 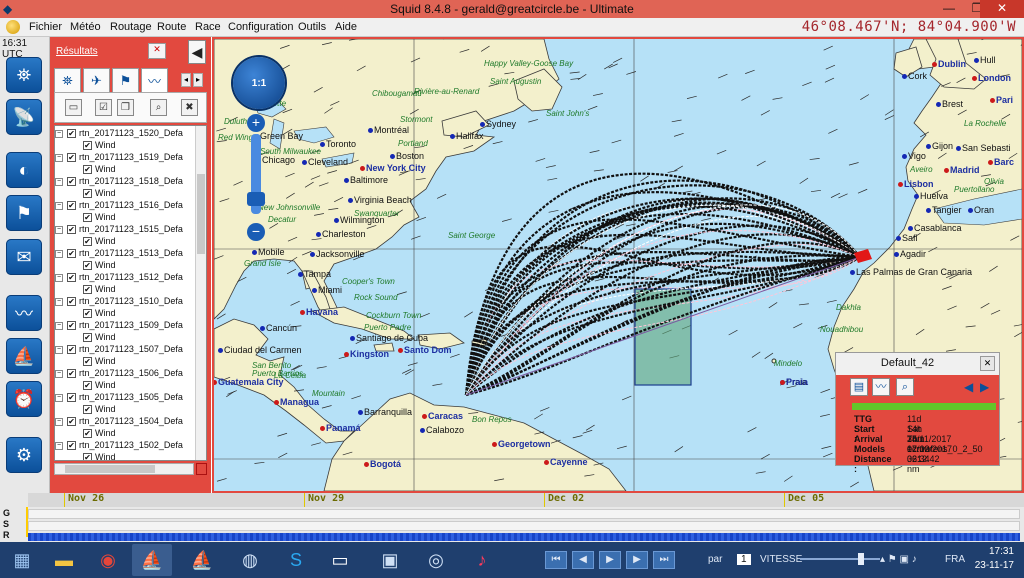 I want to click on sailboat-tool-button: ⛵, so click(x=24, y=356).